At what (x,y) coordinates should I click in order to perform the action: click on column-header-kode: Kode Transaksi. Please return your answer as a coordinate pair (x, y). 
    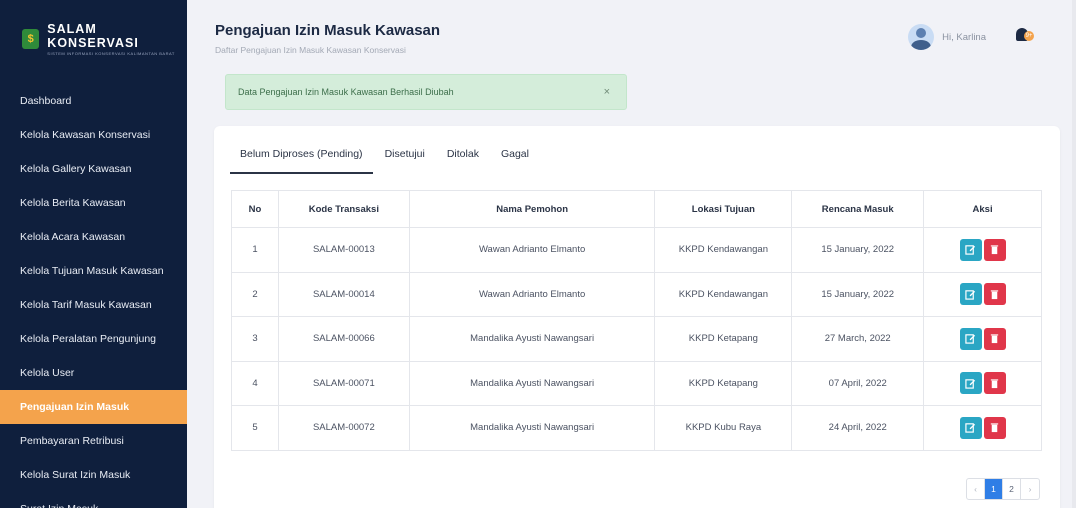
    Looking at the image, I should click on (343, 209).